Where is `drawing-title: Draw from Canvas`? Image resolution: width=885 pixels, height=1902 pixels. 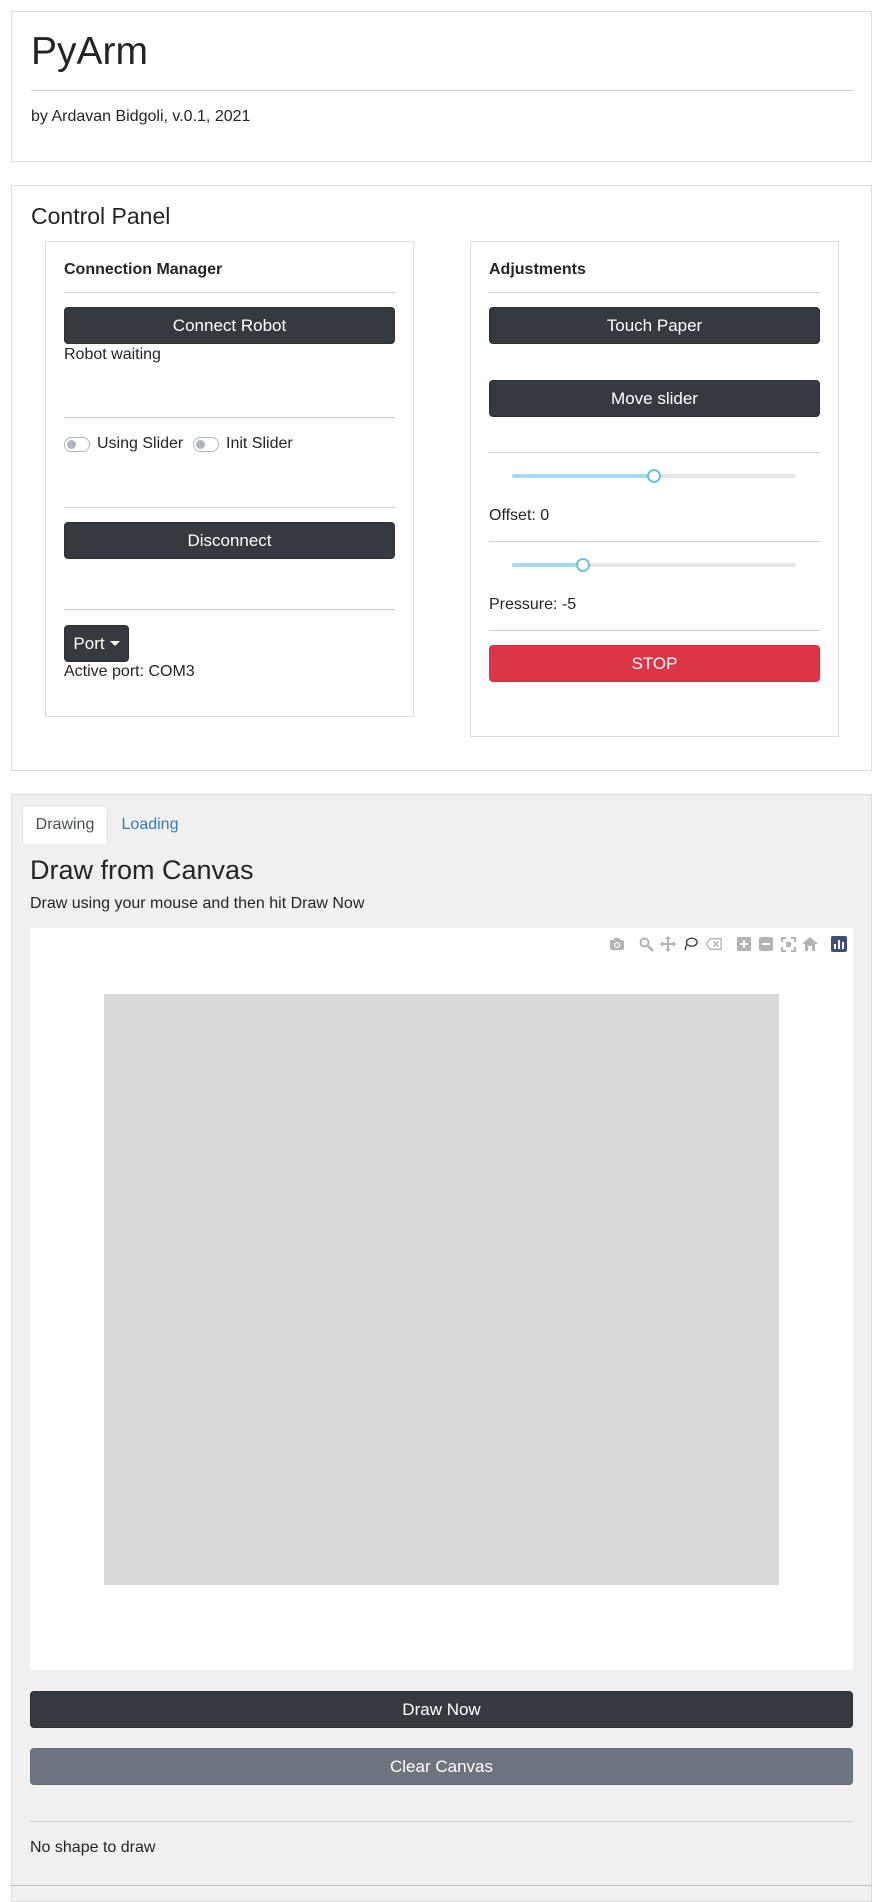
drawing-title: Draw from Canvas is located at coordinates (142, 870).